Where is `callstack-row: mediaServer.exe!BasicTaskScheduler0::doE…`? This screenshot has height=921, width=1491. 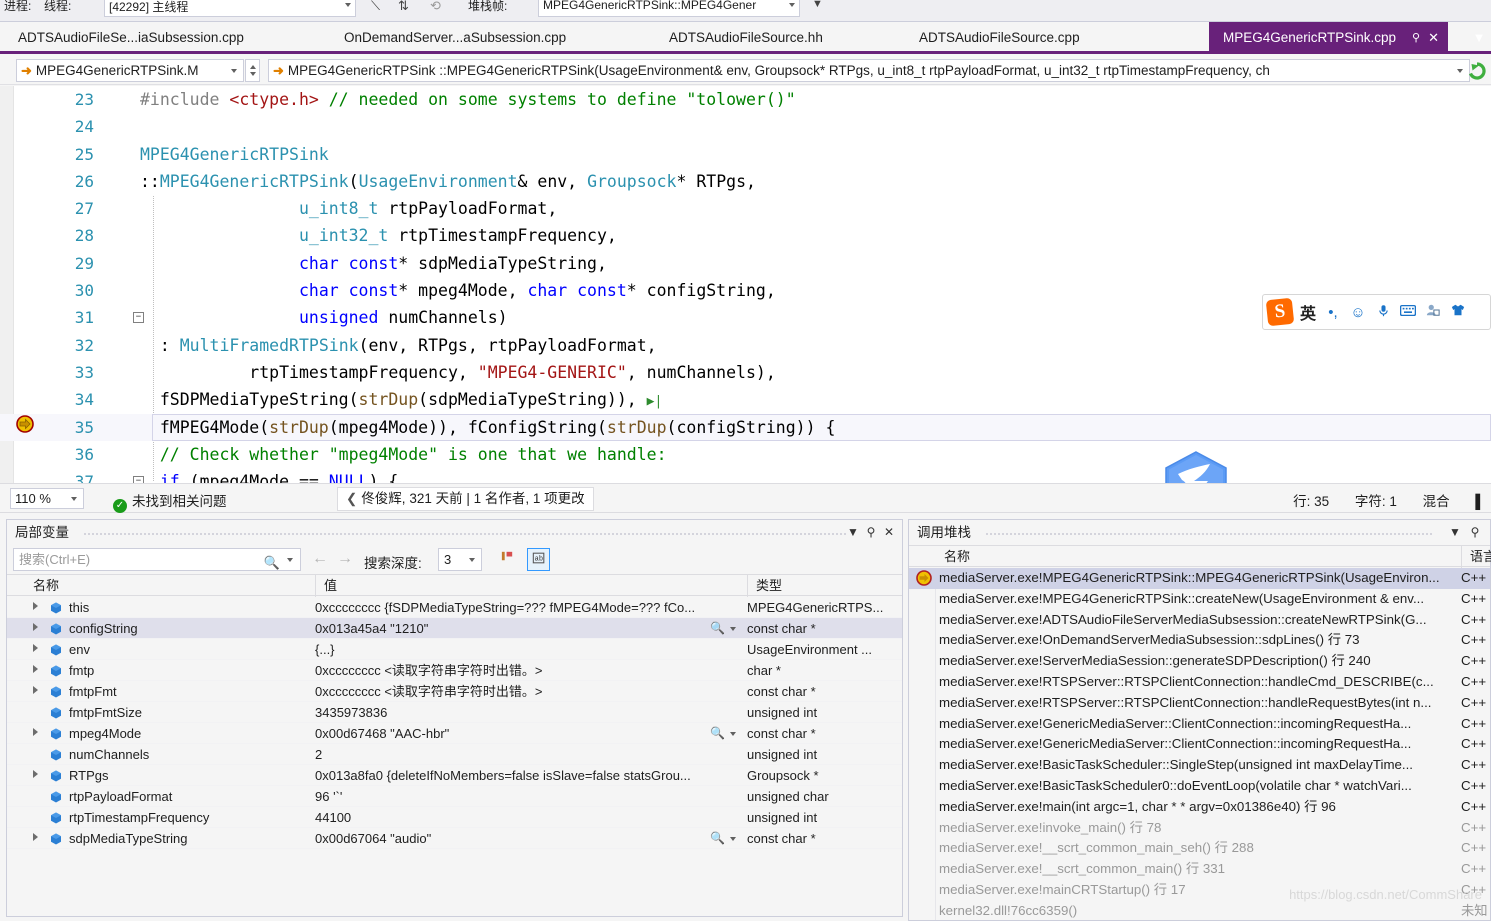 callstack-row: mediaServer.exe!BasicTaskScheduler0::doE… is located at coordinates (1199, 786).